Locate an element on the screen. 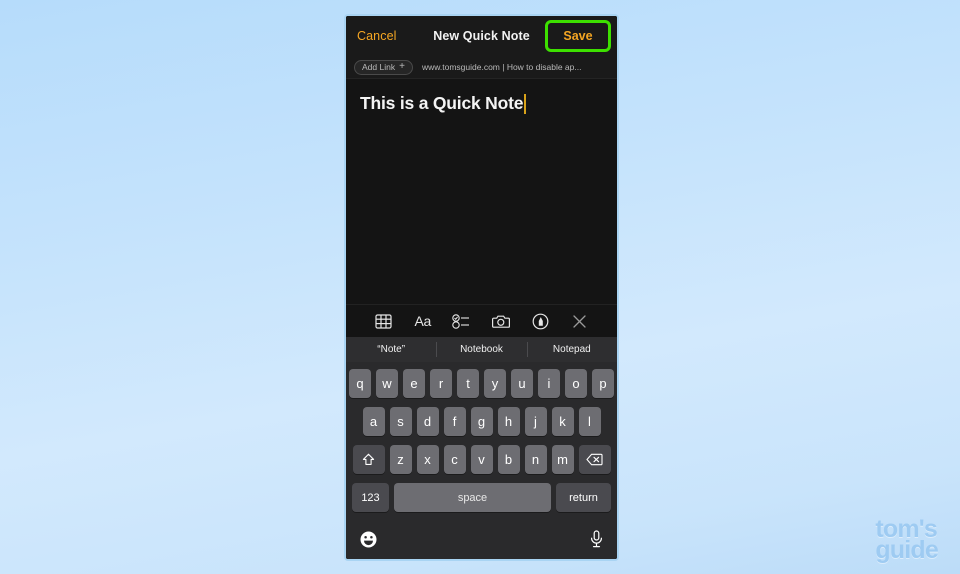 The height and width of the screenshot is (574, 960). checklist-icon is located at coordinates (462, 321).